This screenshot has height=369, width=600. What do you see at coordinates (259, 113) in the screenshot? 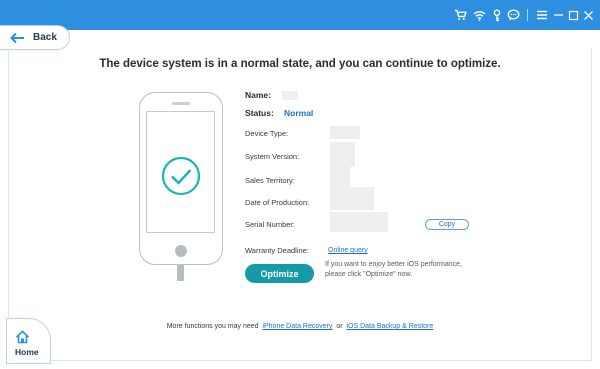
I see `status-label: Status:` at bounding box center [259, 113].